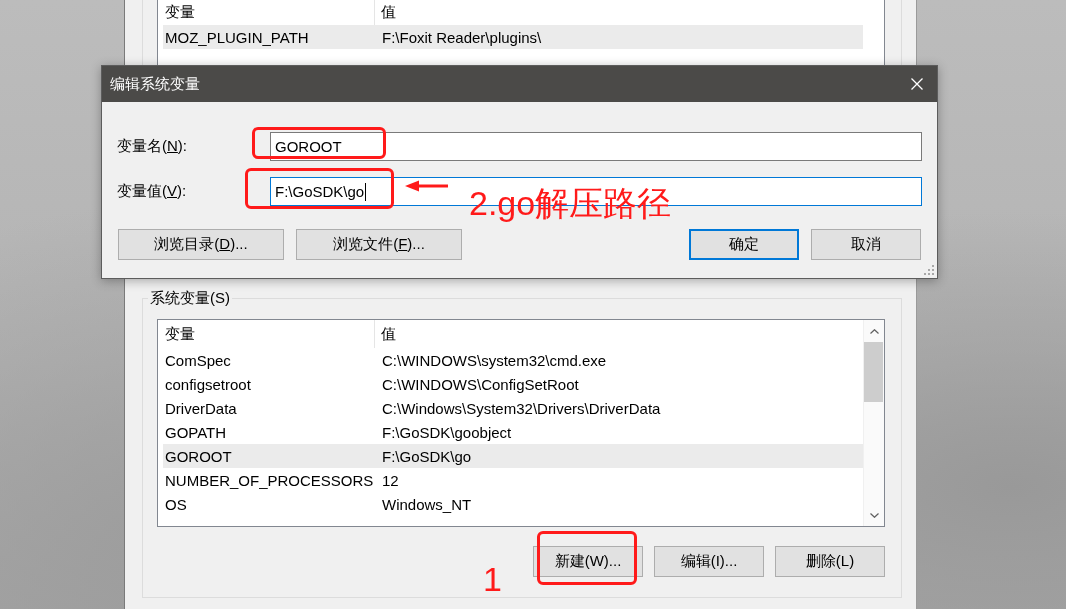 The width and height of the screenshot is (1066, 609). Describe the element at coordinates (494, 360) in the screenshot. I see `variable-value-cell-text: C:\WINDOWS\system32\cmd.exe` at that location.